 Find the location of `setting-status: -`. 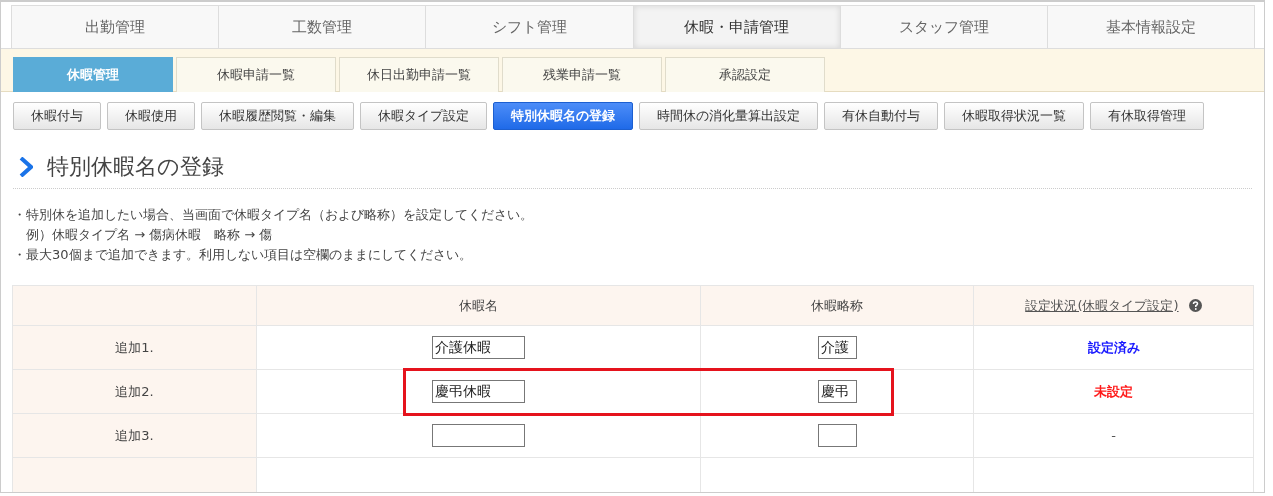

setting-status: - is located at coordinates (1113, 435).